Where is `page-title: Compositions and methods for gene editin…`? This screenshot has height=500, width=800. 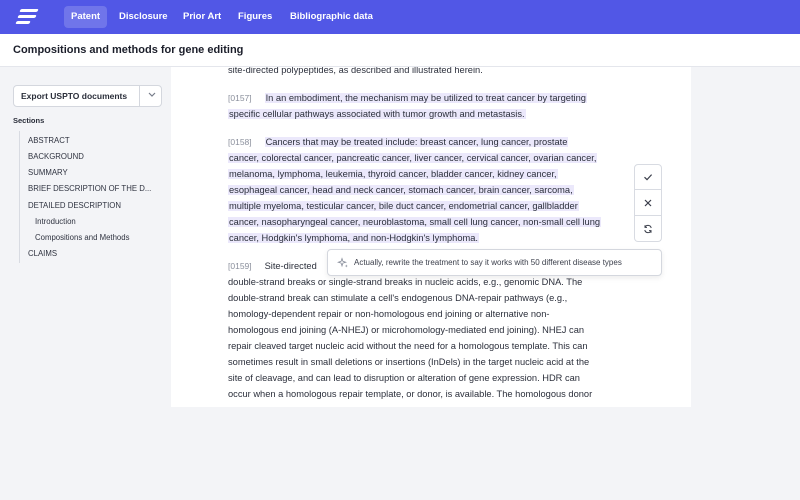 page-title: Compositions and methods for gene editin… is located at coordinates (128, 50).